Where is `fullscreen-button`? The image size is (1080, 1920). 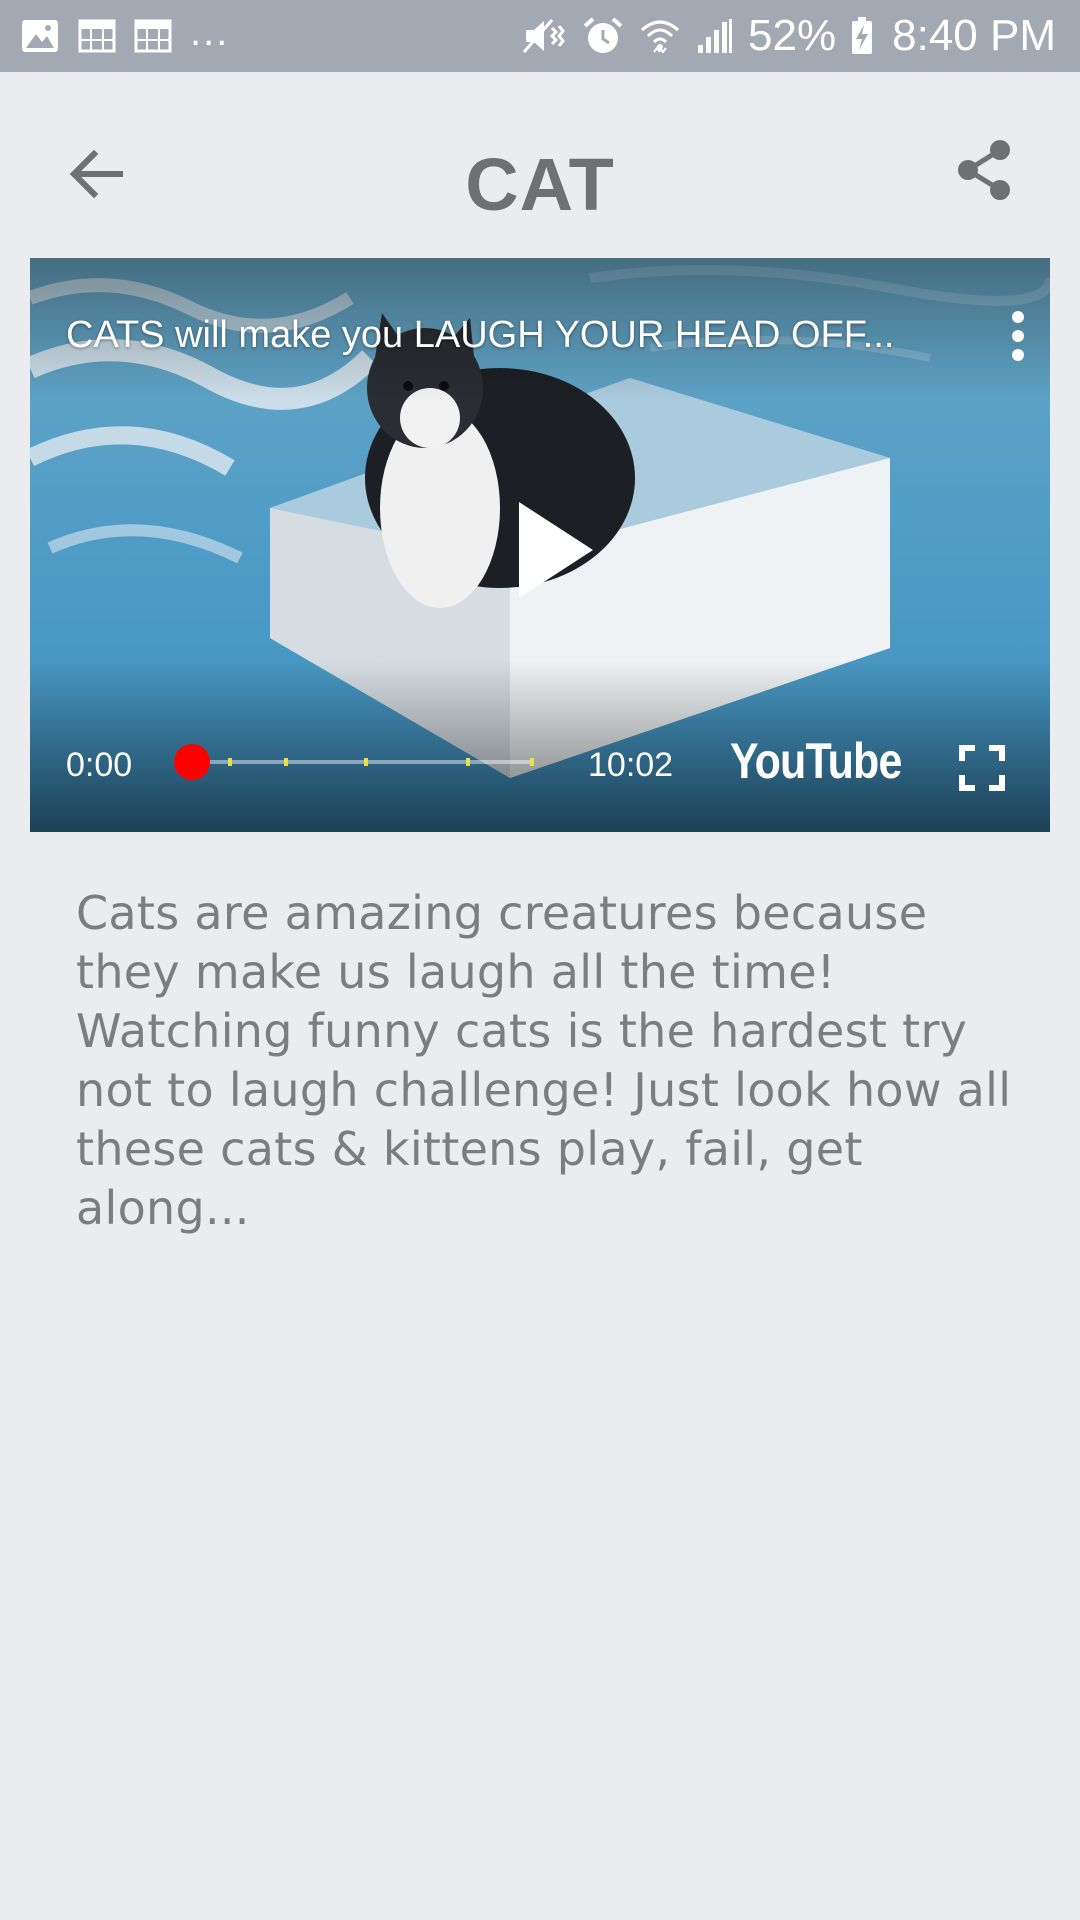 fullscreen-button is located at coordinates (982, 768).